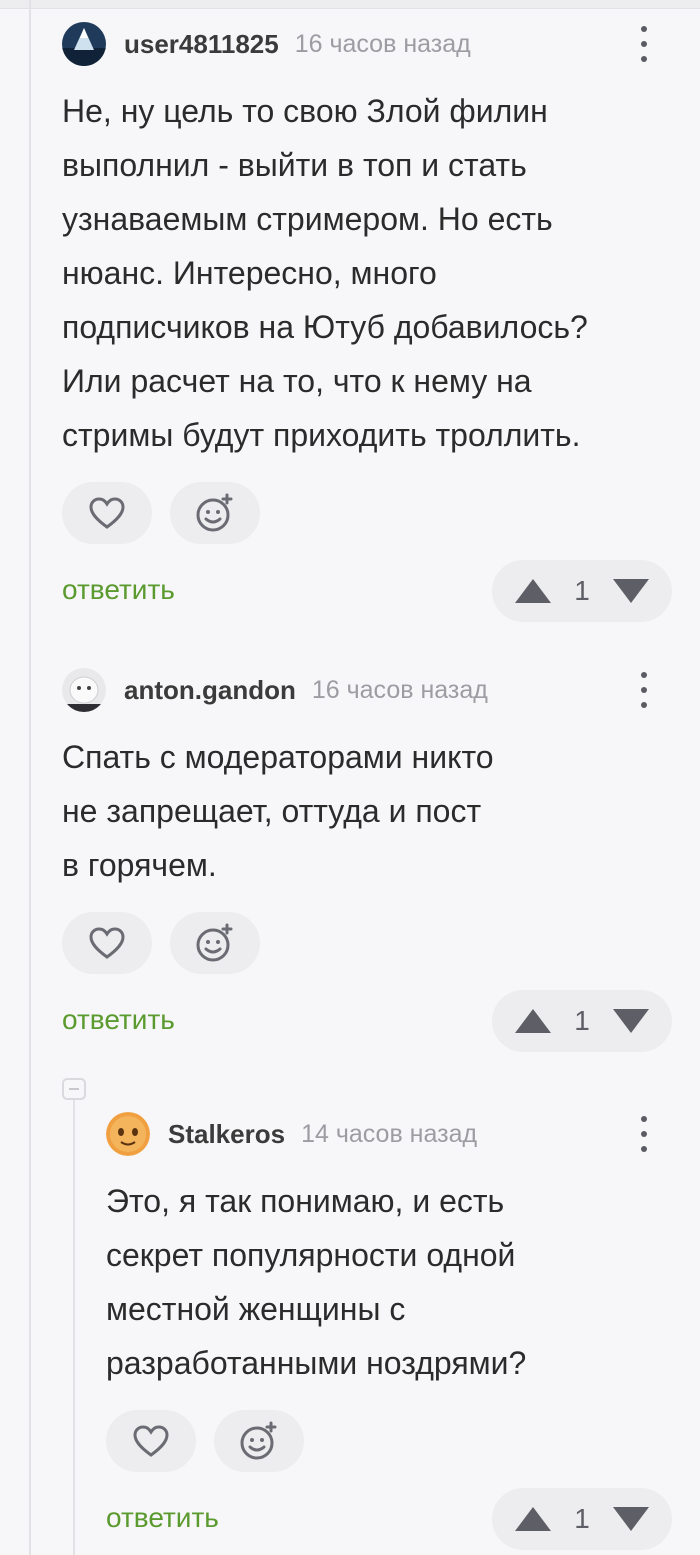  I want to click on username: user4811825, so click(201, 44).